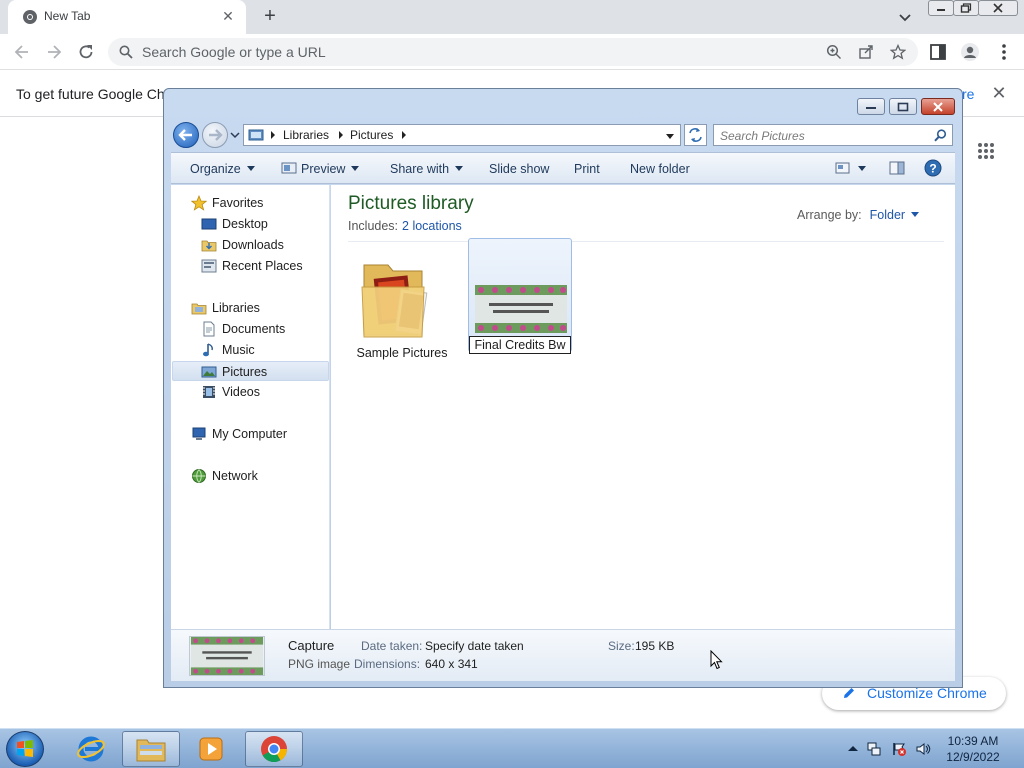 The width and height of the screenshot is (1024, 768). I want to click on explorer-minimize-button, so click(871, 106).